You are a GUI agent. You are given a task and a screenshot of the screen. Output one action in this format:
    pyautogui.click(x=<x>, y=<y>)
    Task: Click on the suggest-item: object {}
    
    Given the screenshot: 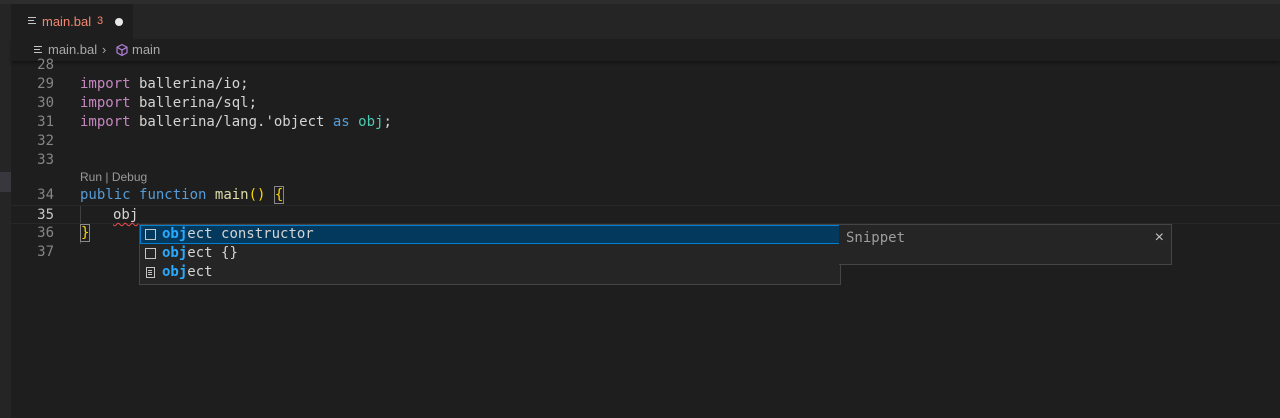 What is the action you would take?
    pyautogui.click(x=490, y=253)
    